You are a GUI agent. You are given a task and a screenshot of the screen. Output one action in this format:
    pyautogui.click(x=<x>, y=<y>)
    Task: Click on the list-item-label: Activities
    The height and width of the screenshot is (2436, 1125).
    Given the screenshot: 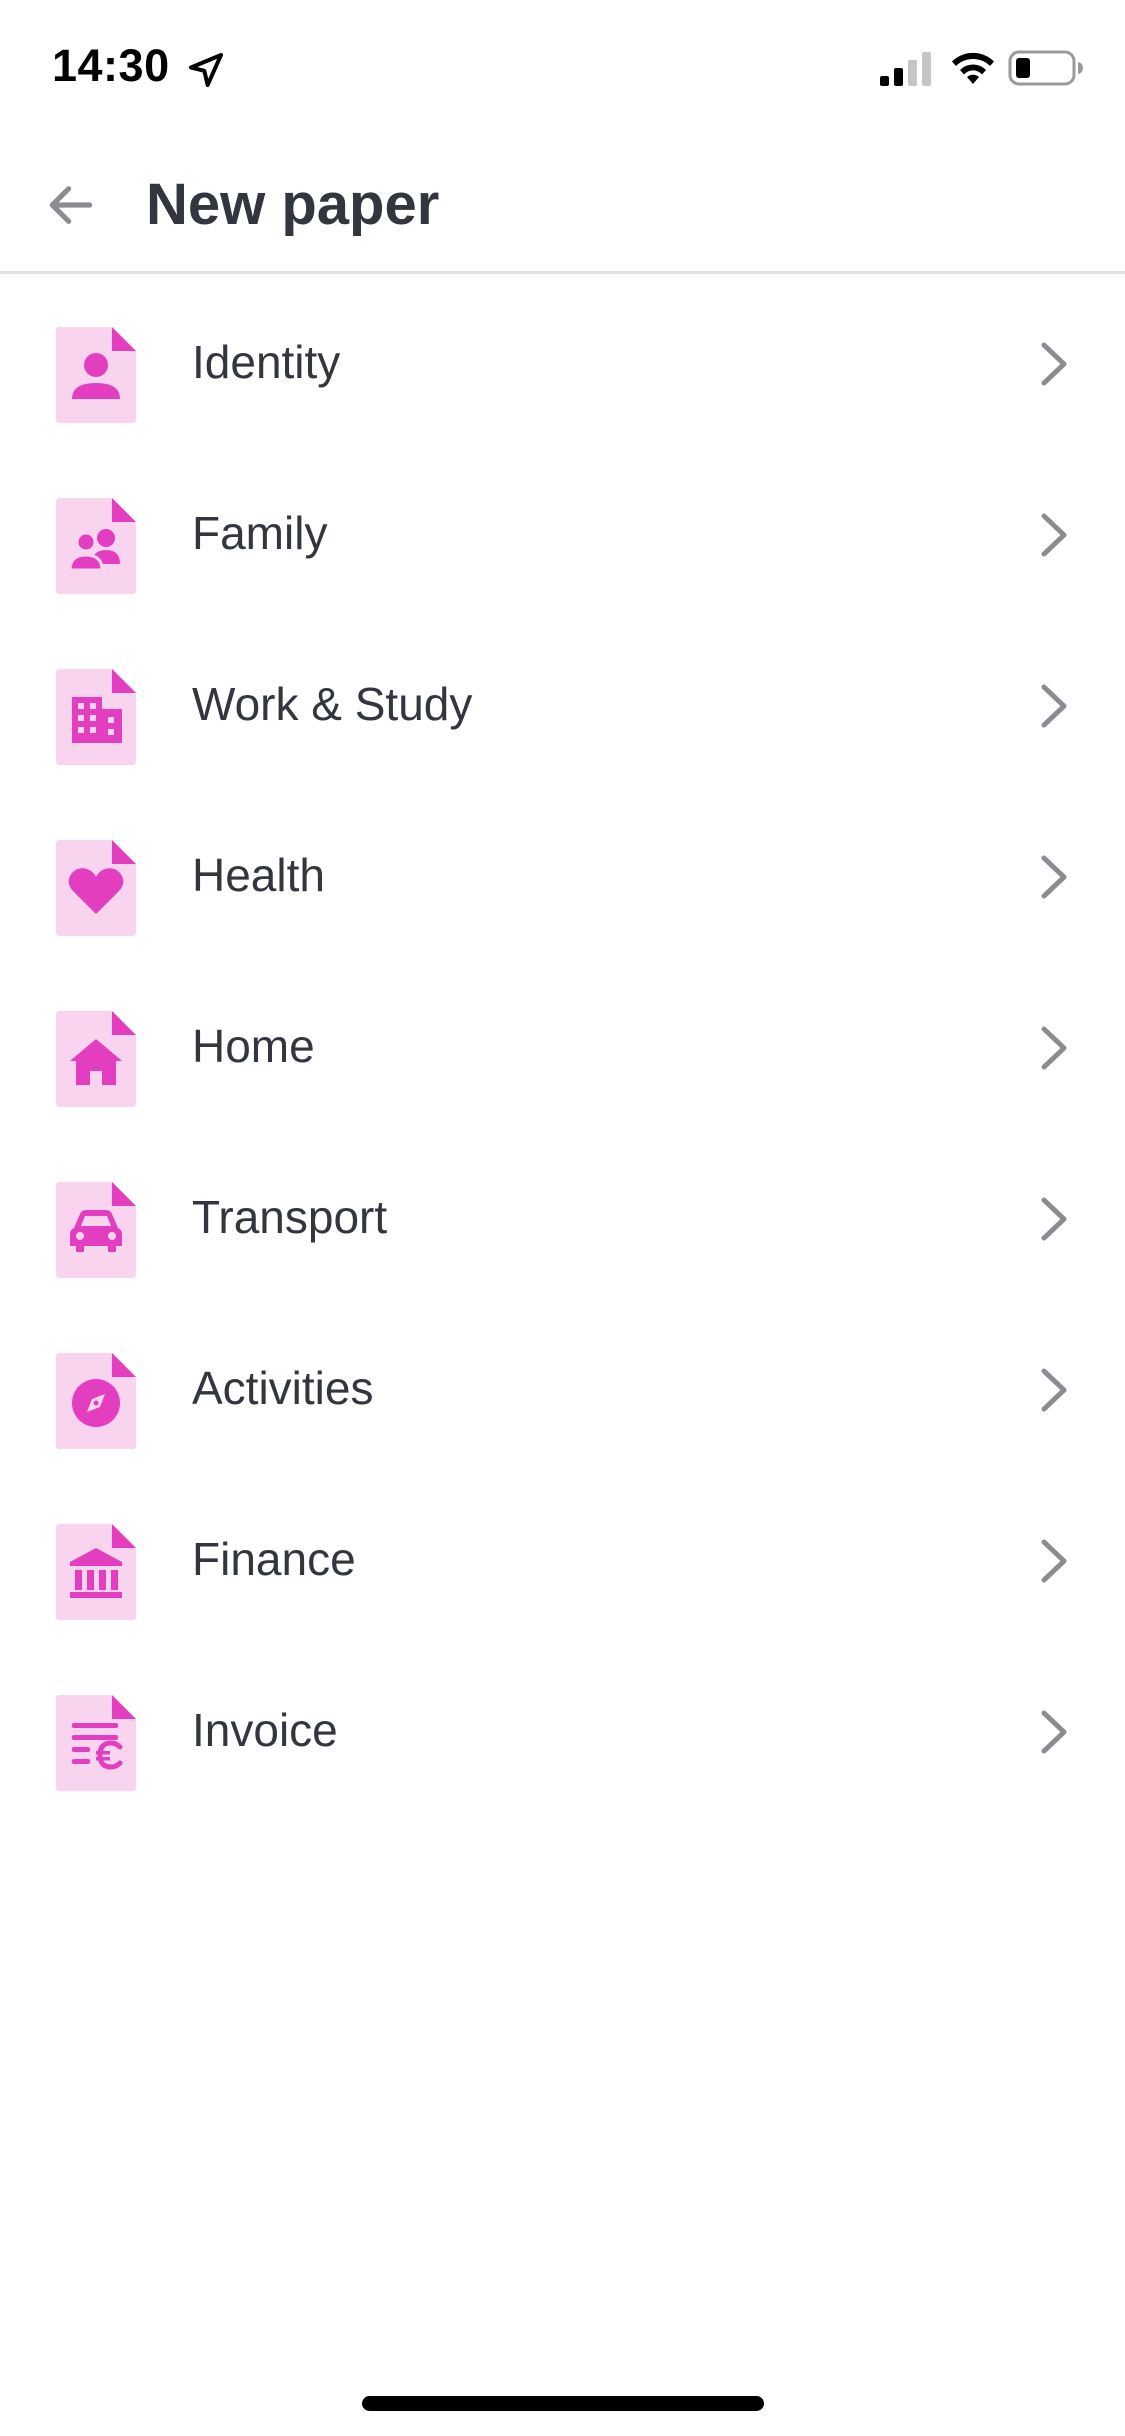 What is the action you would take?
    pyautogui.click(x=283, y=1388)
    